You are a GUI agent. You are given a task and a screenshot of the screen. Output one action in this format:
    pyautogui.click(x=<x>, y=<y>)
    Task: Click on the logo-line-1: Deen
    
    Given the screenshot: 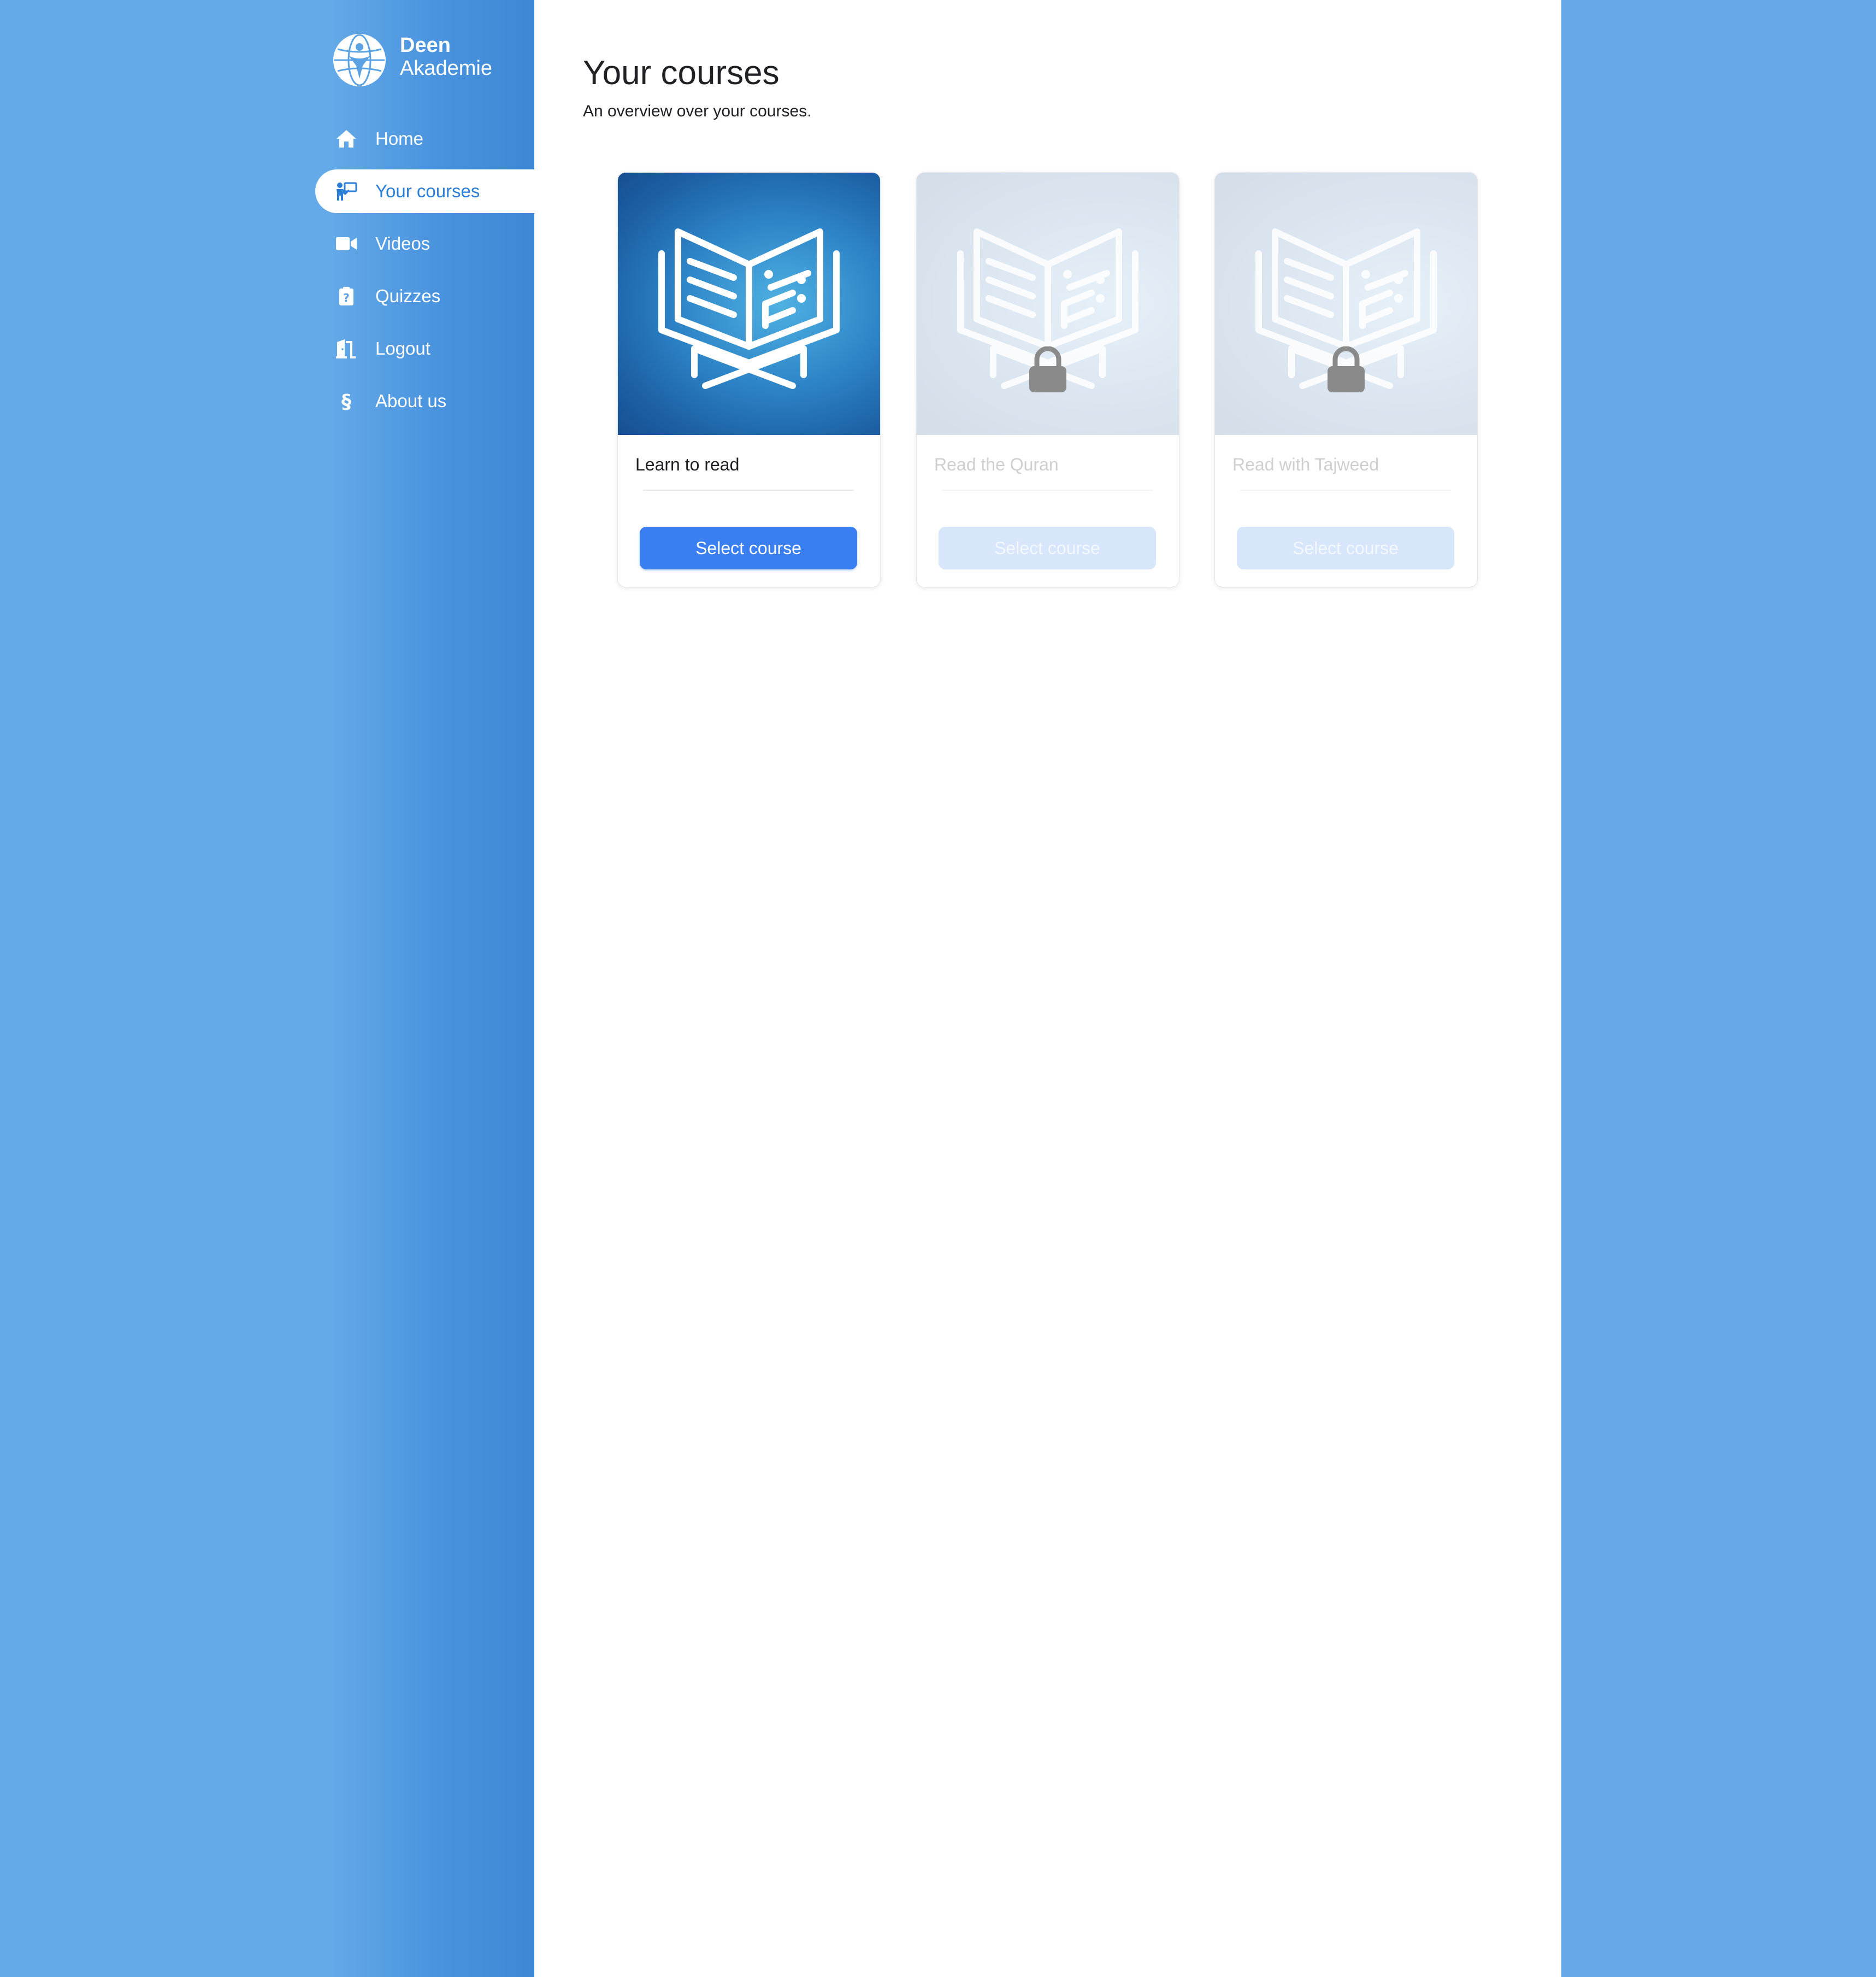 What is the action you would take?
    pyautogui.click(x=426, y=45)
    